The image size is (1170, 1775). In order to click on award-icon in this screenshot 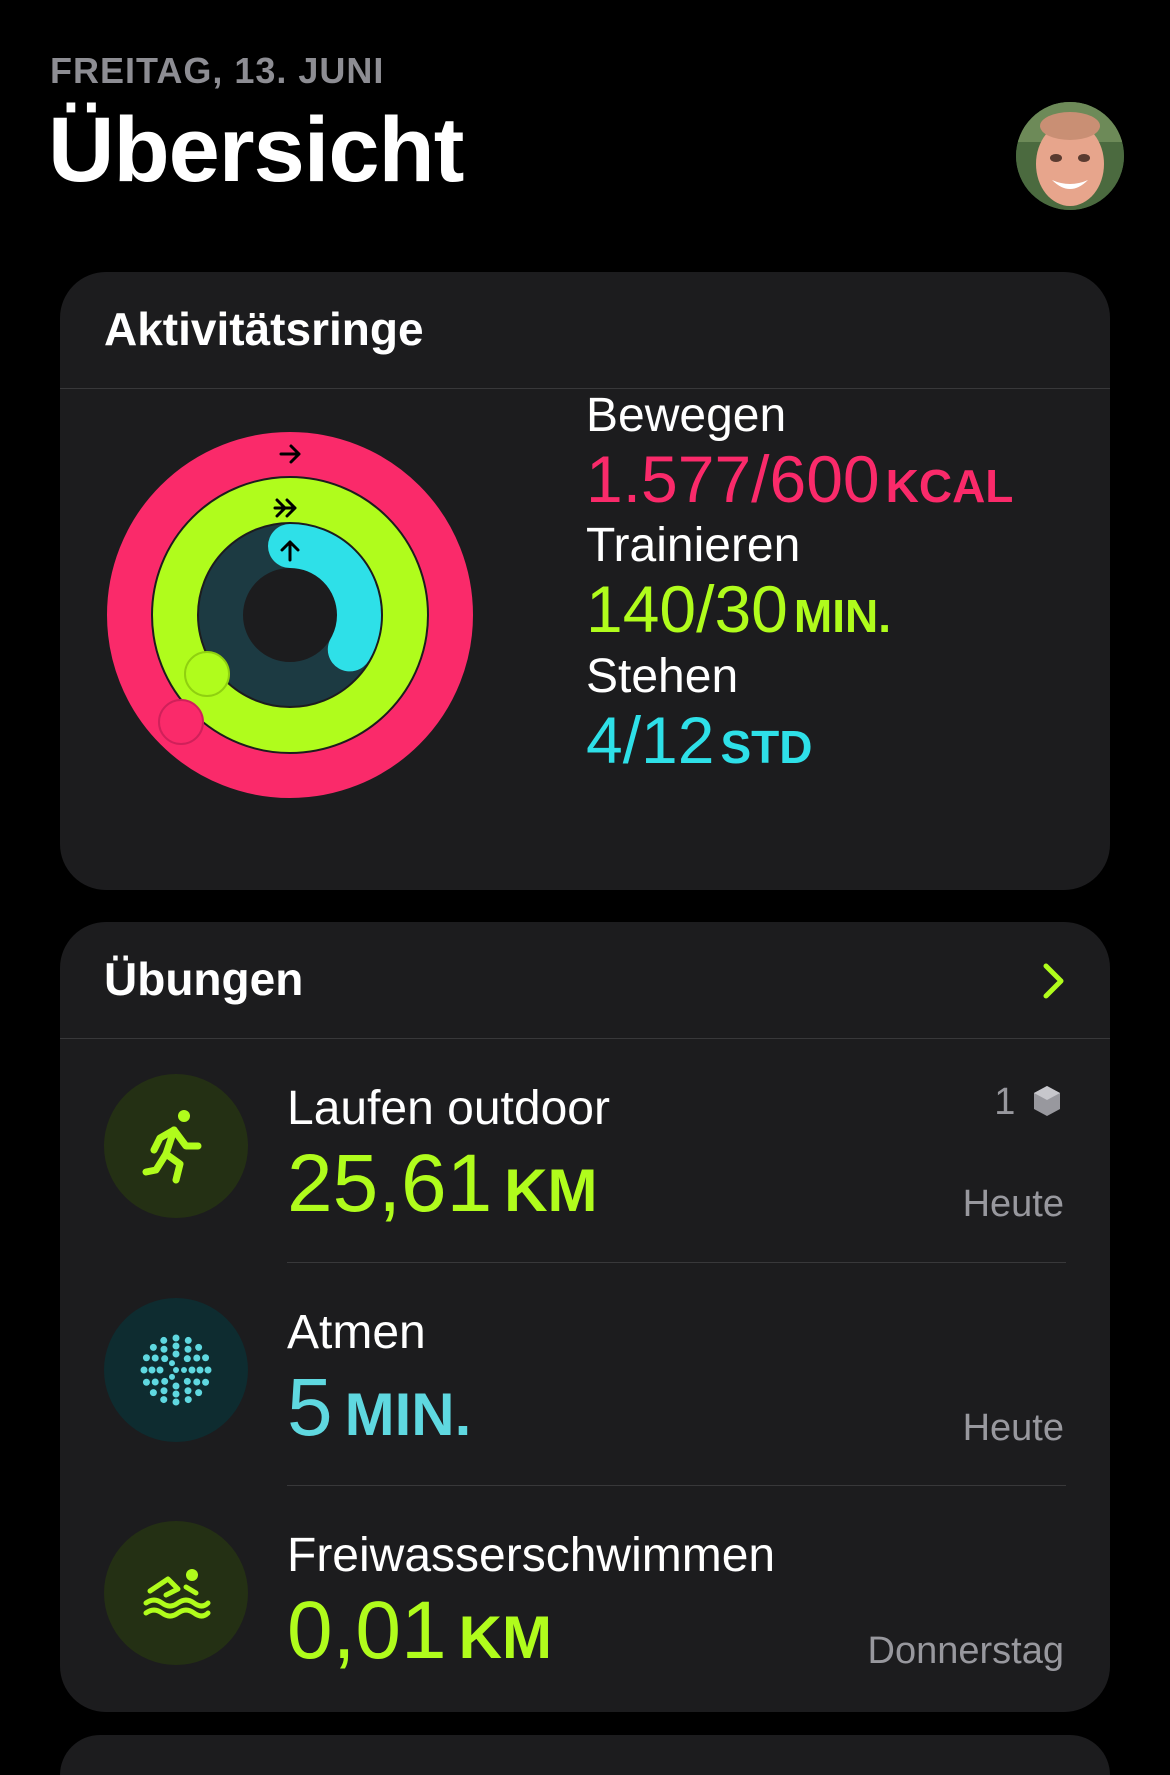, I will do `click(1047, 1101)`.